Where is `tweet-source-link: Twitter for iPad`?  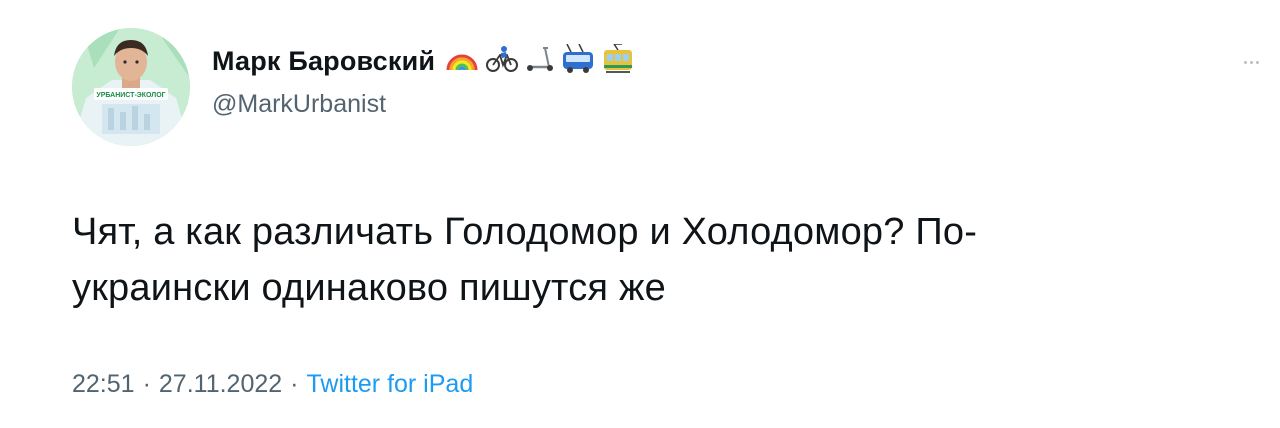 tweet-source-link: Twitter for iPad is located at coordinates (390, 384).